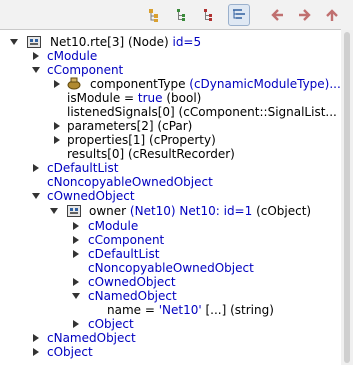 This screenshot has width=353, height=366. What do you see at coordinates (170, 254) in the screenshot?
I see `tree-row-owner-cdefaultlist: cDefaultList` at bounding box center [170, 254].